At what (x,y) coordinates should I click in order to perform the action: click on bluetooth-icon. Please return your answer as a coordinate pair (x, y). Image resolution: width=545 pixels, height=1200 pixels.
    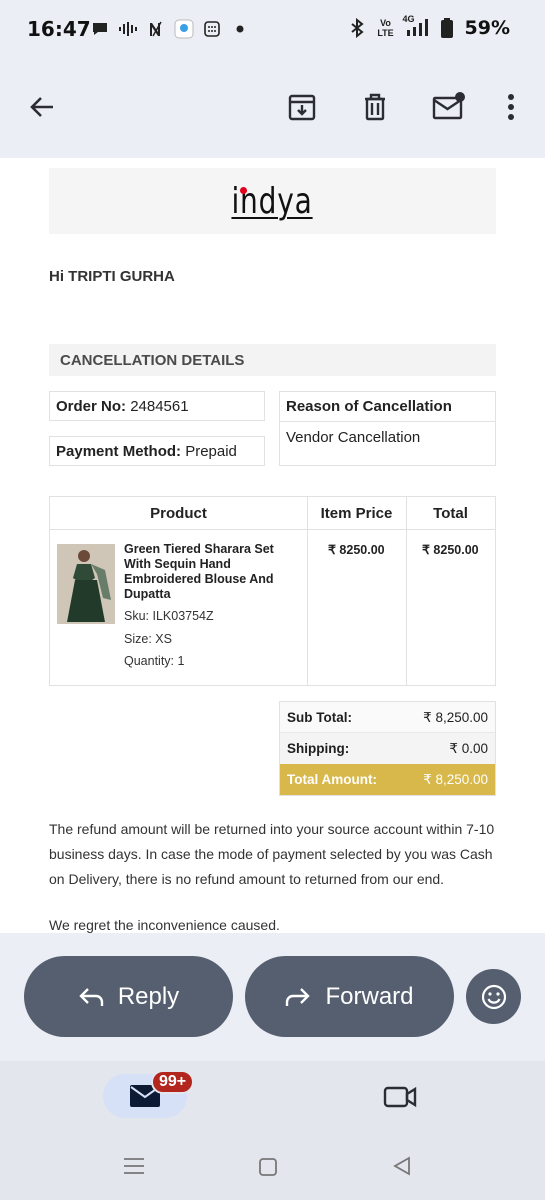
    Looking at the image, I should click on (357, 28).